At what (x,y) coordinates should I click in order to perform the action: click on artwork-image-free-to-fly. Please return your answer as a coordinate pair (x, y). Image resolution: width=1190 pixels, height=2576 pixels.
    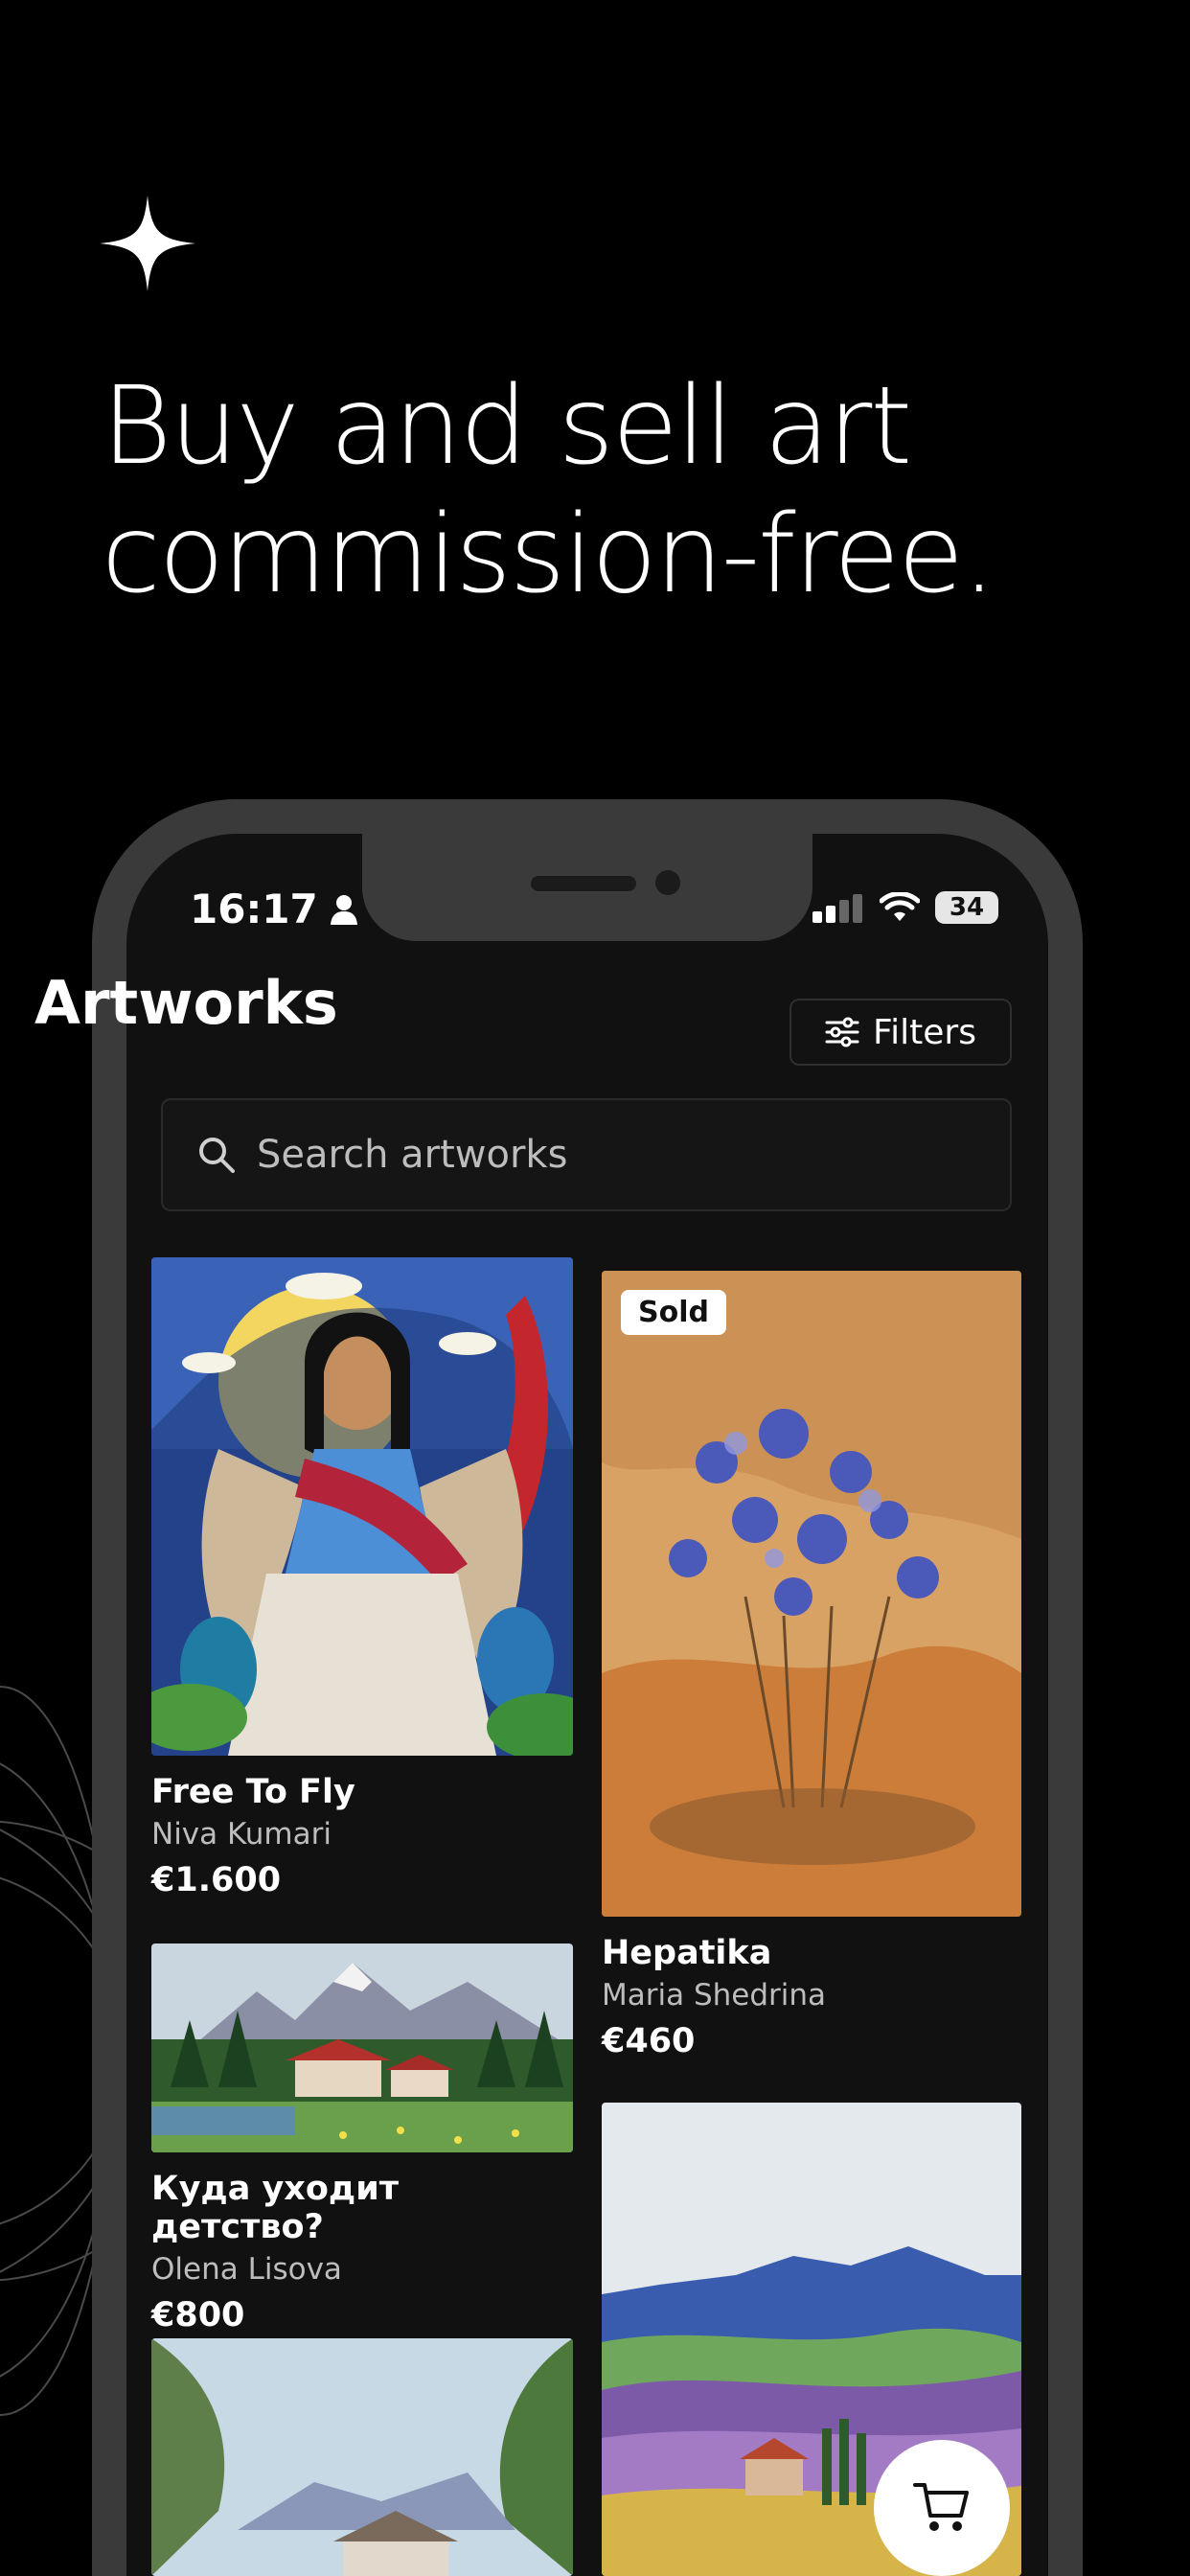
    Looking at the image, I should click on (362, 1506).